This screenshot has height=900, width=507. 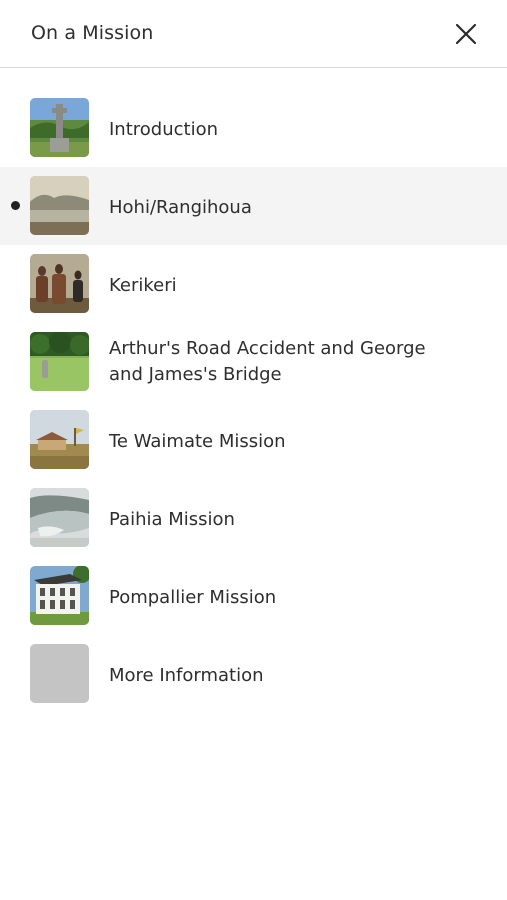 I want to click on list-item-label: Introduction, so click(x=164, y=129).